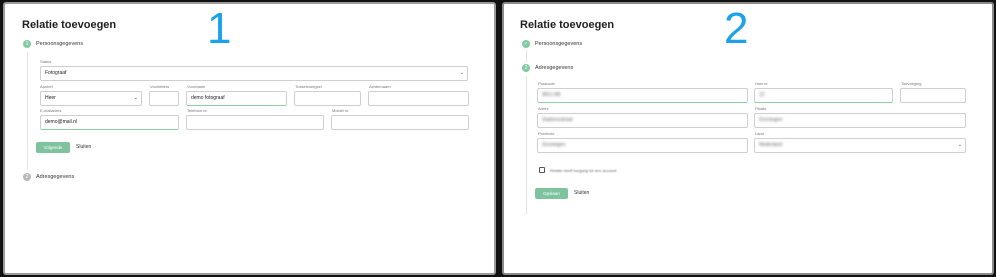 This screenshot has height=277, width=996. What do you see at coordinates (380, 86) in the screenshot?
I see `achternaam-label: Achternaam` at bounding box center [380, 86].